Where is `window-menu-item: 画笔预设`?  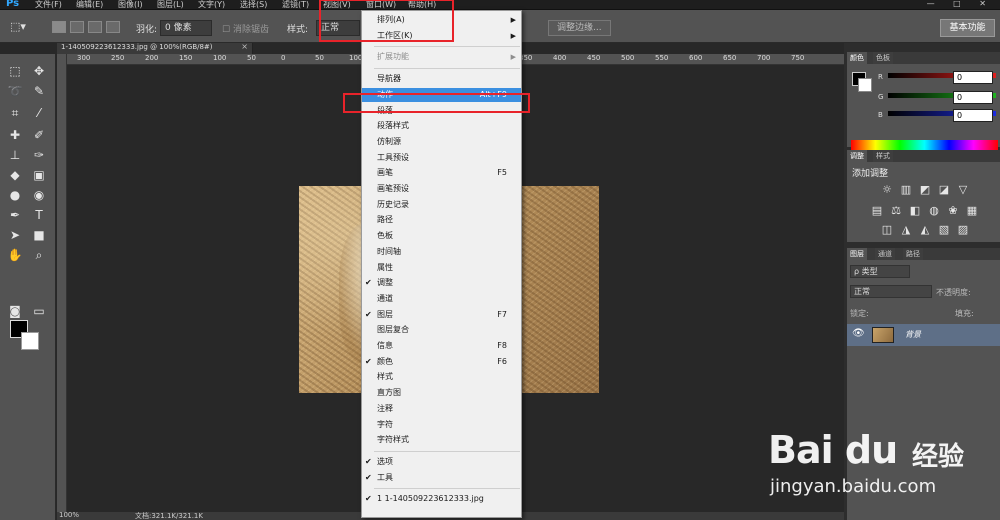 window-menu-item: 画笔预设 is located at coordinates (441, 189).